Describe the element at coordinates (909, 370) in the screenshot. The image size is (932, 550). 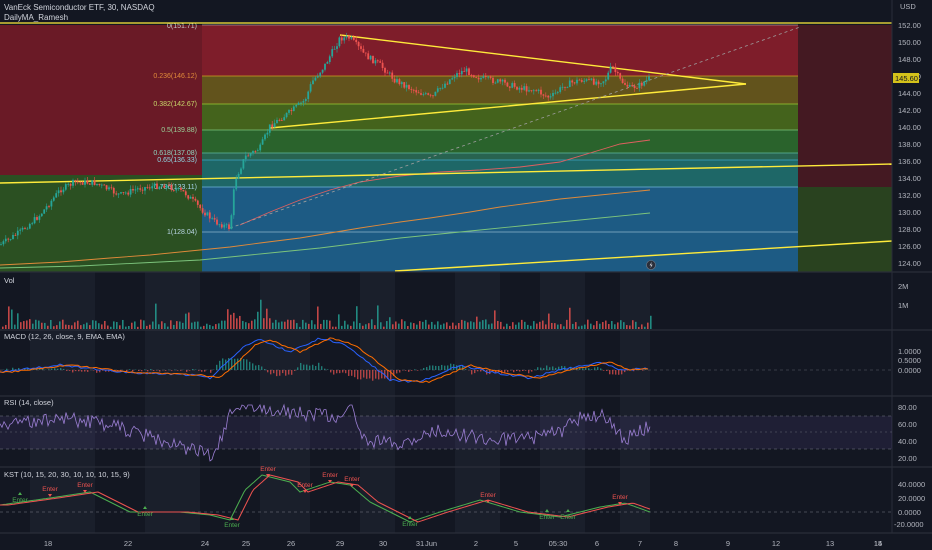
I see `macd-tick-0: 0.0000` at that location.